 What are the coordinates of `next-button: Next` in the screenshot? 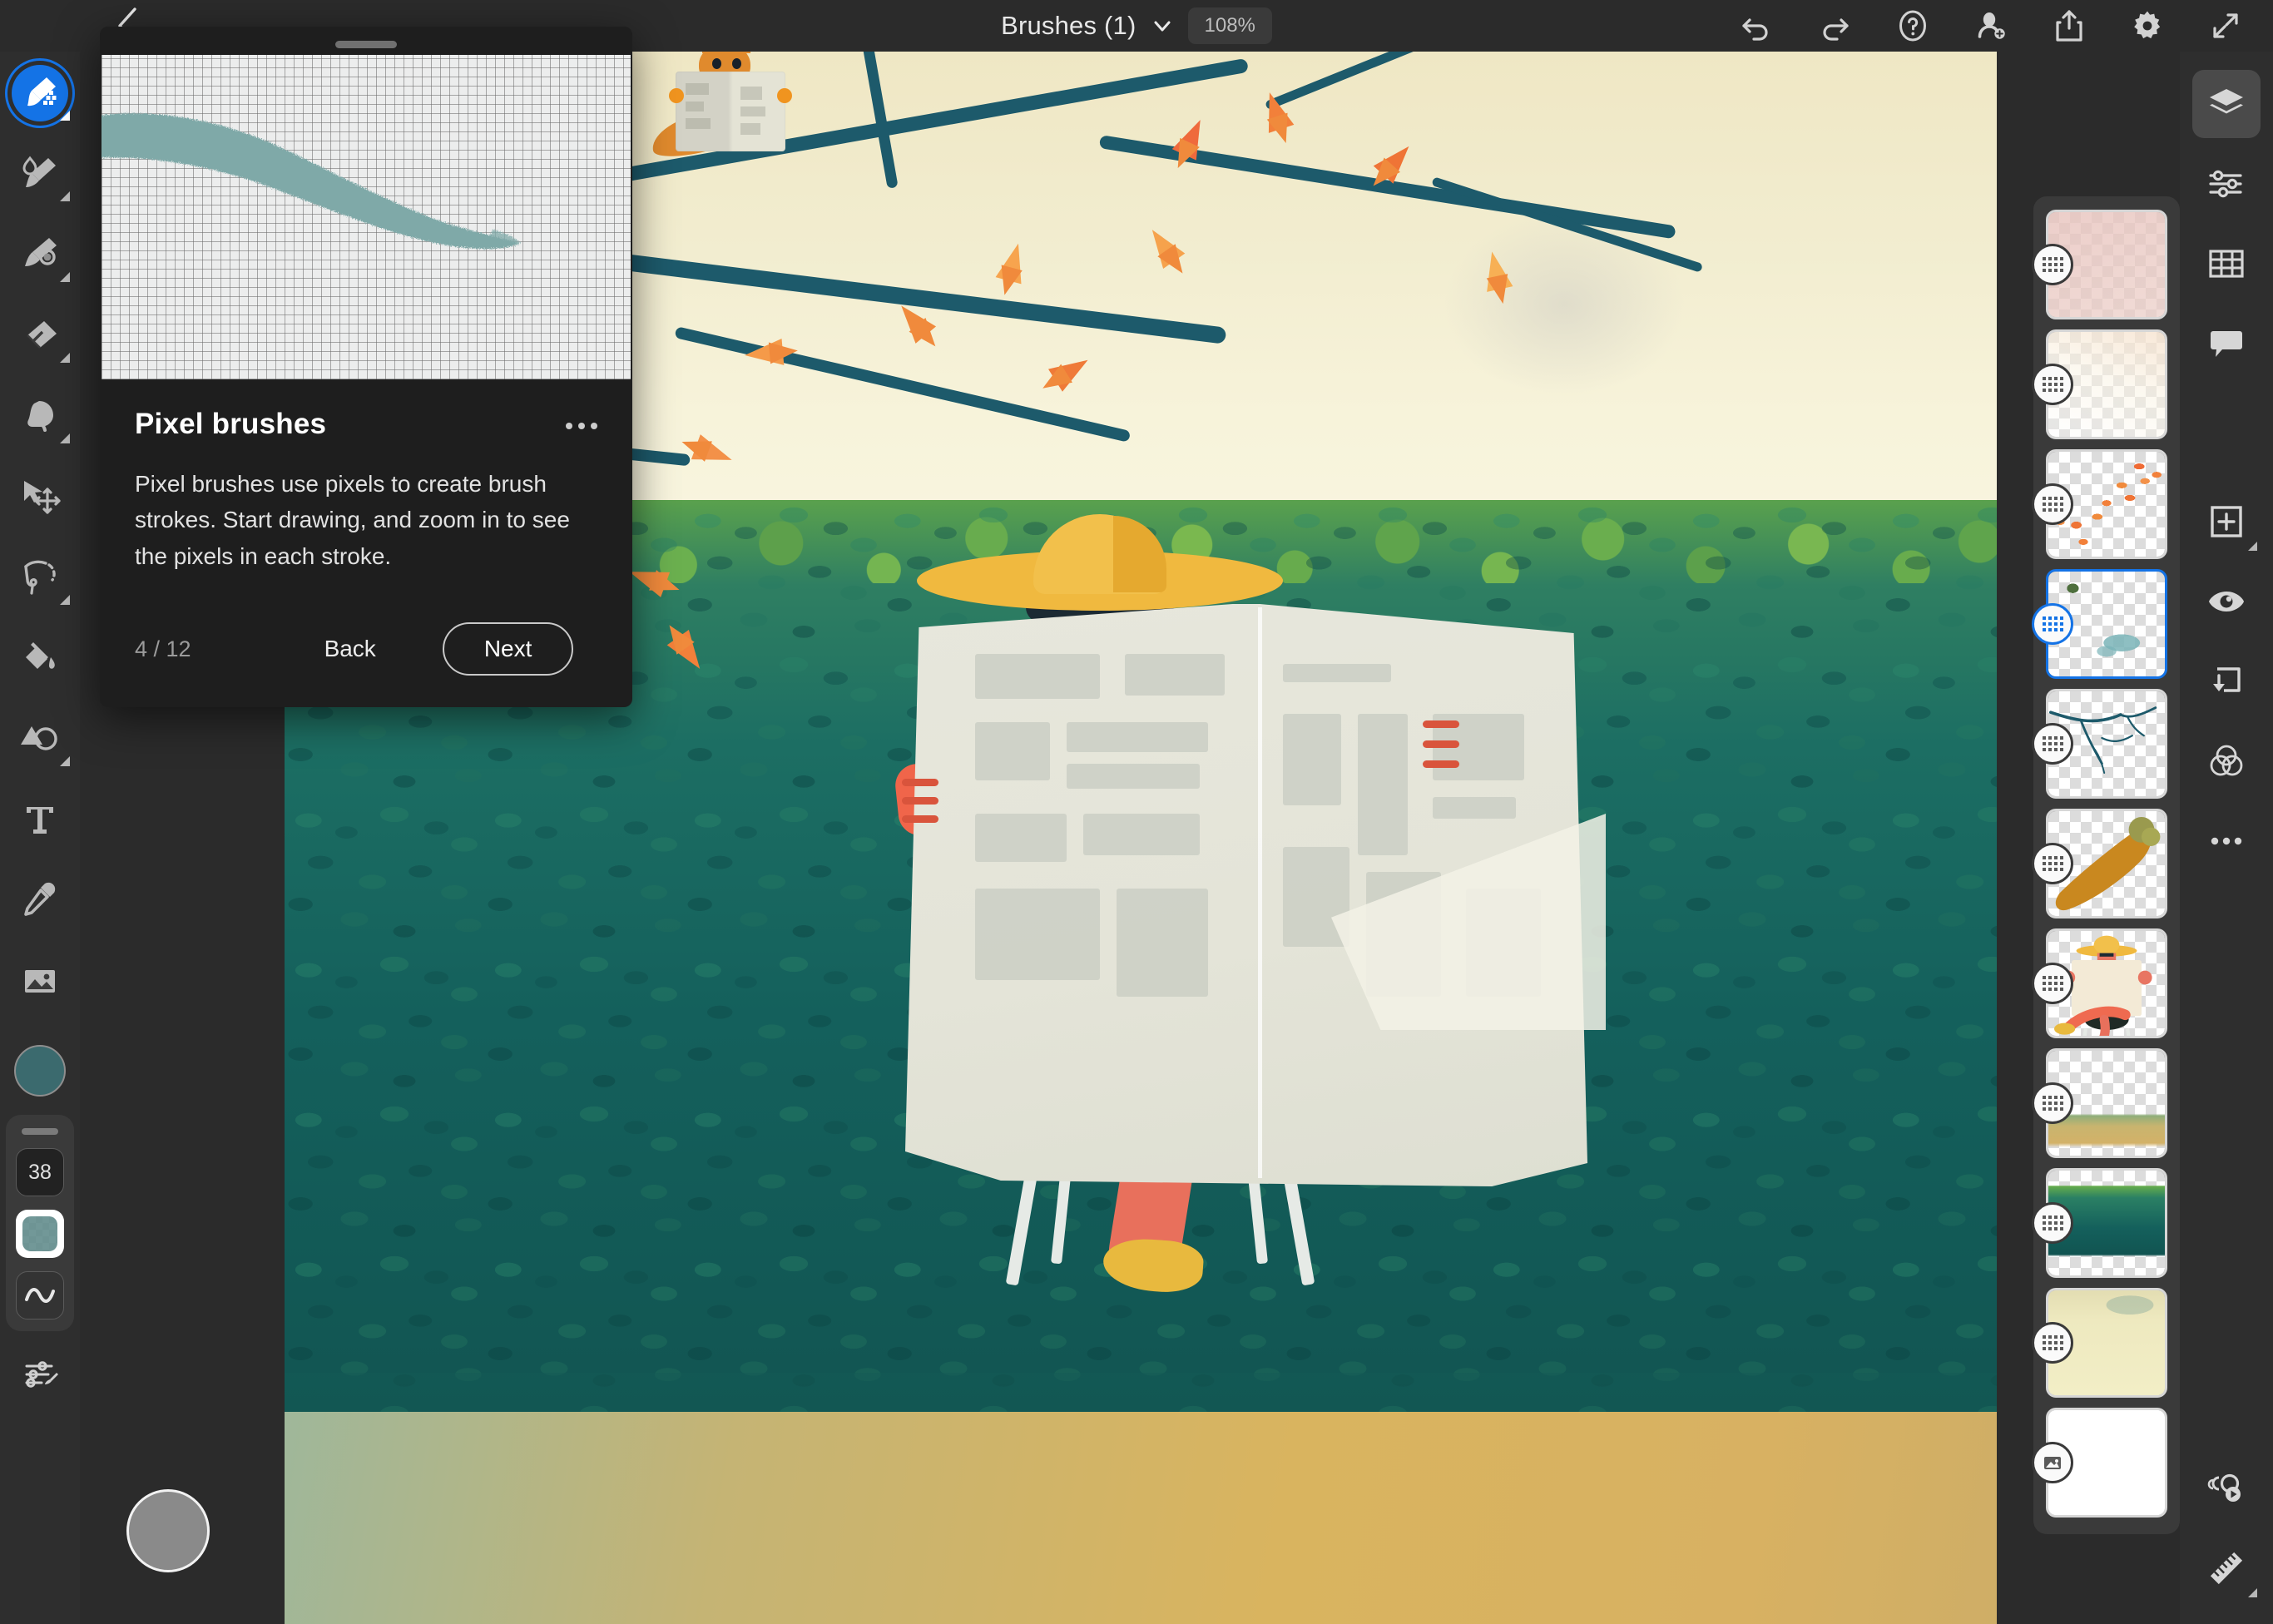 It's located at (508, 649).